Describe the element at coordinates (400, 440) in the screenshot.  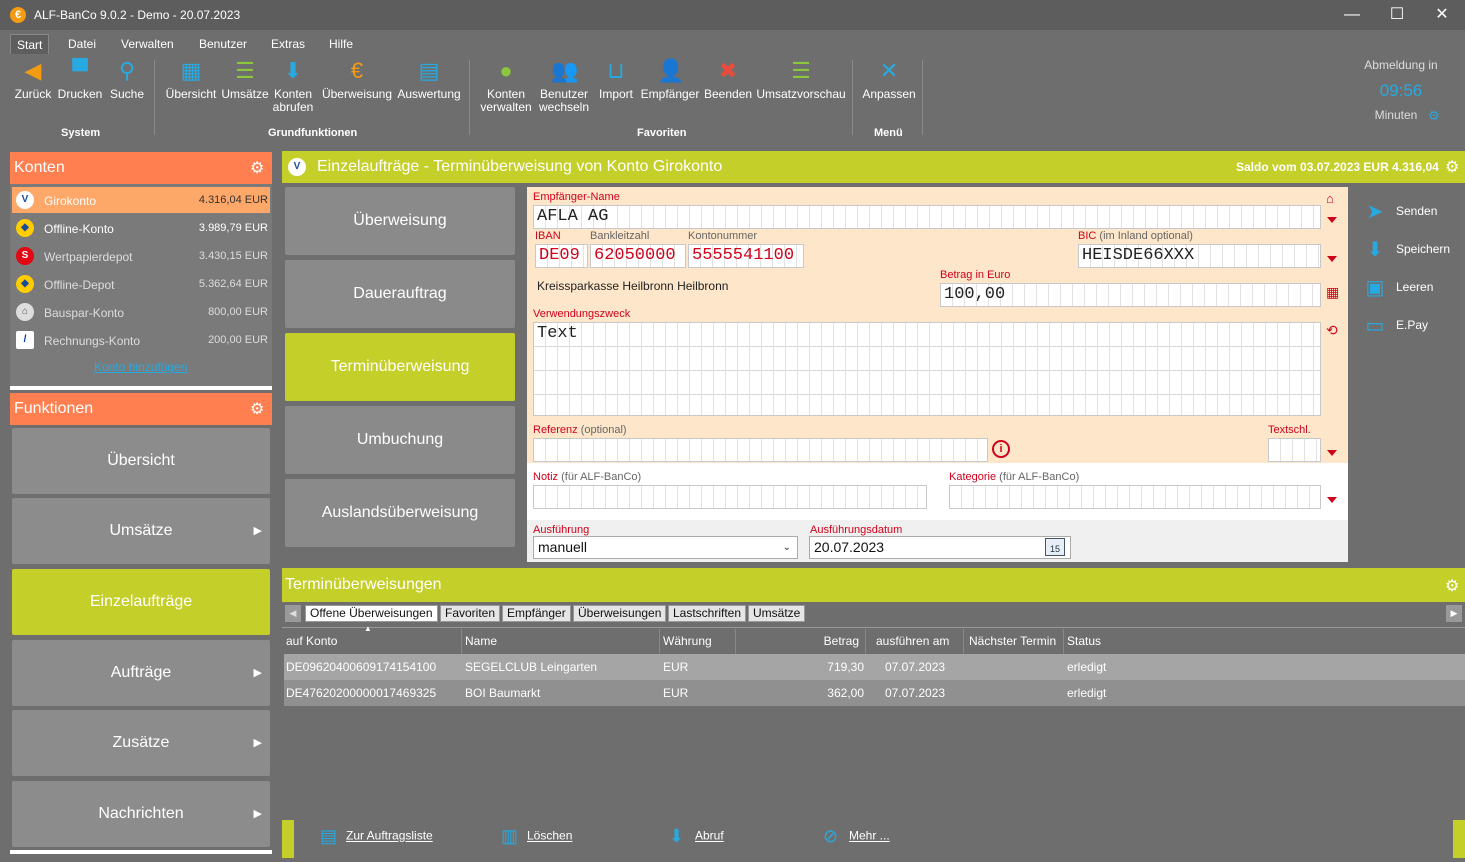
I see `tab-umbuchung: Umbuchung` at that location.